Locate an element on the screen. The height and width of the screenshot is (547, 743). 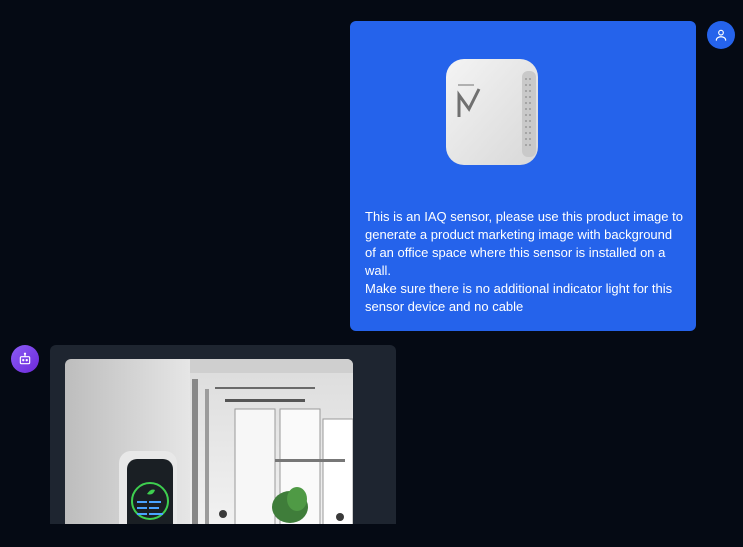
generated-office-marketing-image is located at coordinates (209, 442).